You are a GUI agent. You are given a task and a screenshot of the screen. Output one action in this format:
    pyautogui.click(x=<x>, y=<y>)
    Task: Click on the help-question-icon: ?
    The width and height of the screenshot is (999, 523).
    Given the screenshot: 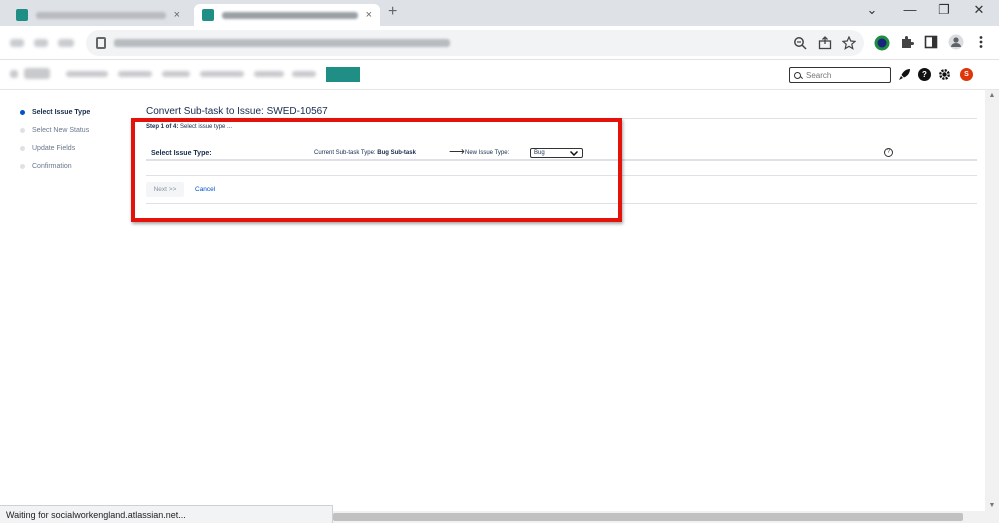 What is the action you would take?
    pyautogui.click(x=888, y=152)
    